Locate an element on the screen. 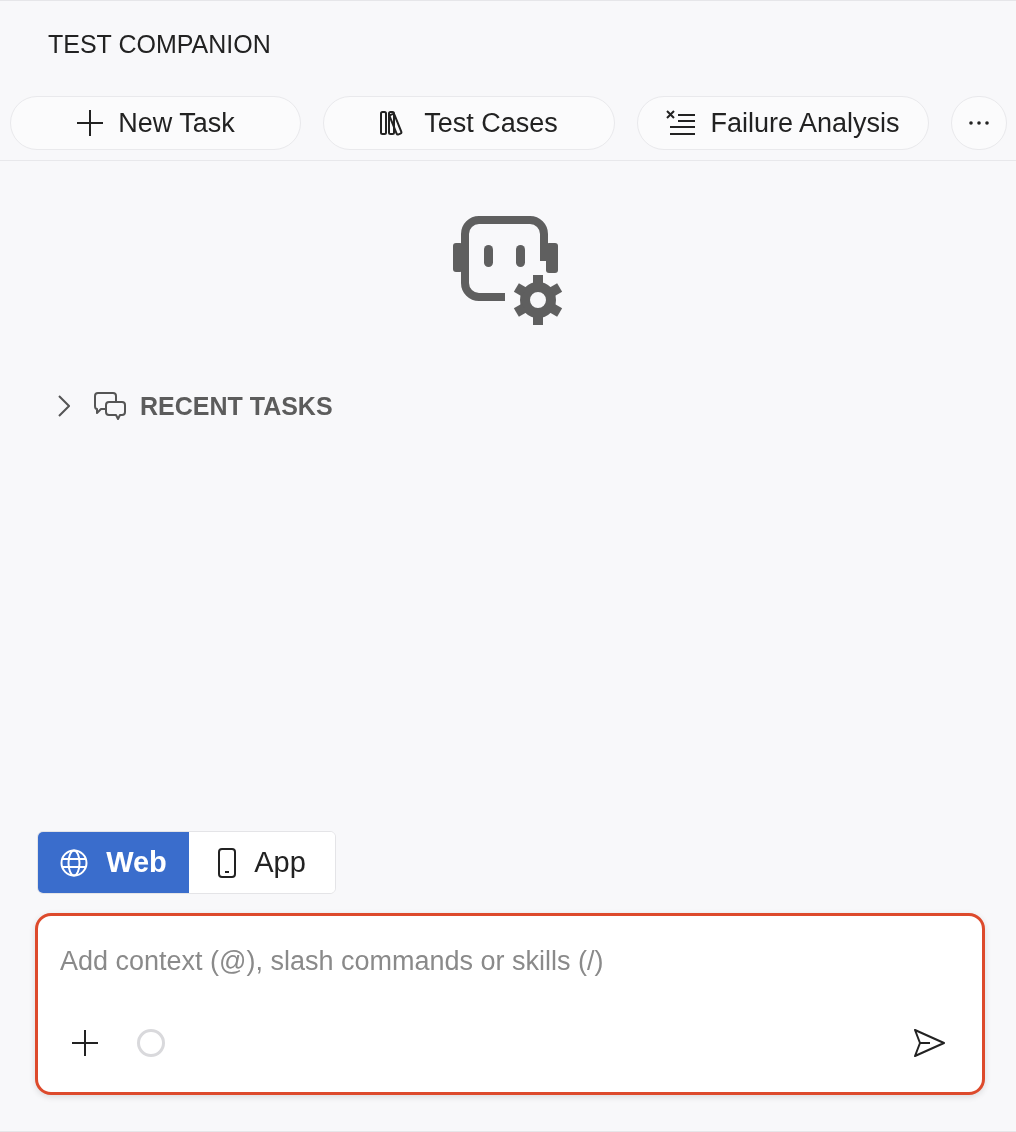 Image resolution: width=1016 pixels, height=1132 pixels. toolbar-button: New Task is located at coordinates (155, 123).